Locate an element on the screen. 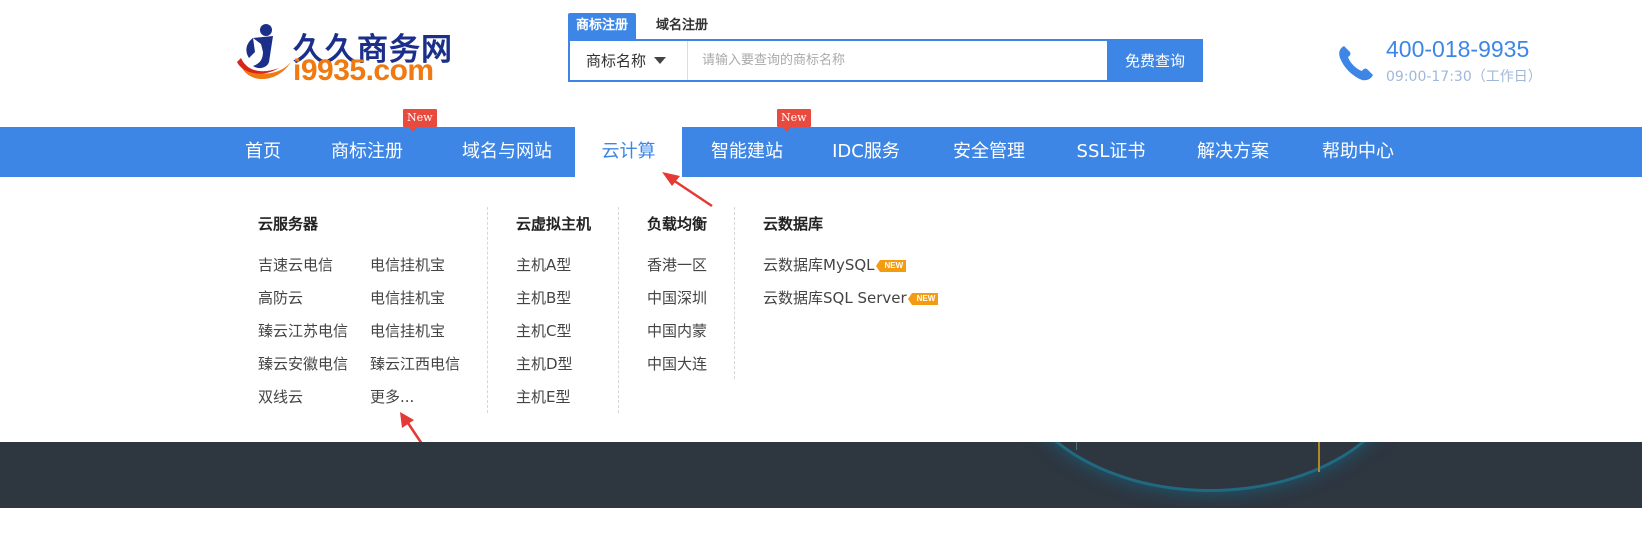  menu-link: 臻云安徽电信 is located at coordinates (303, 363).